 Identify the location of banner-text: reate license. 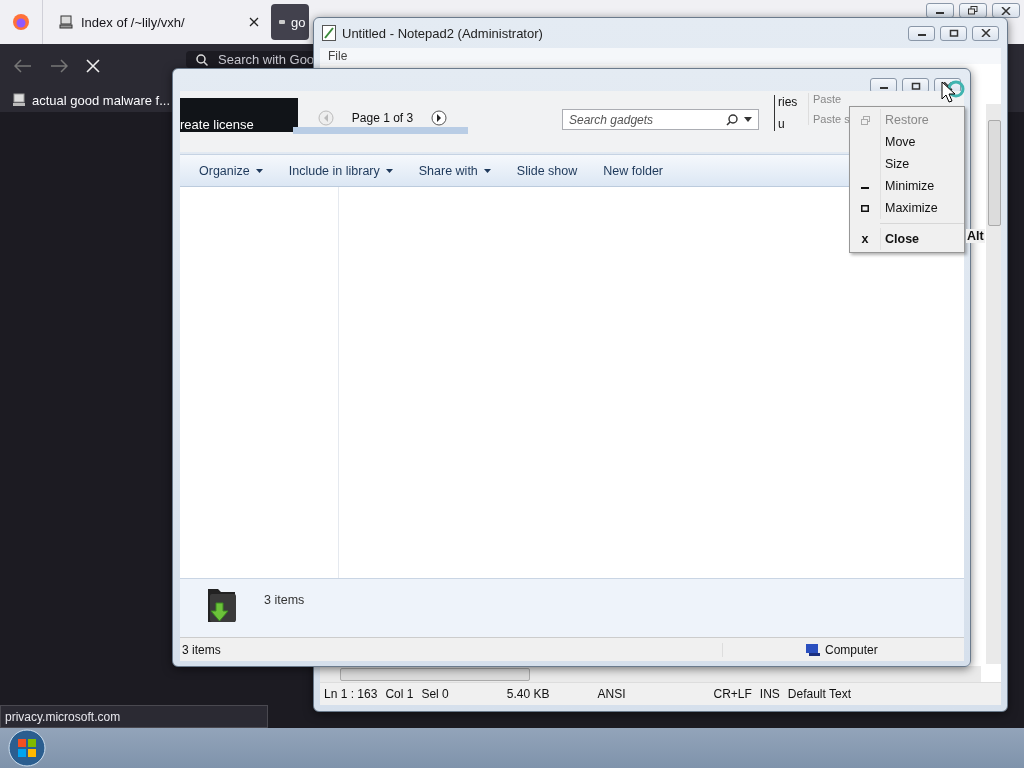
(217, 124).